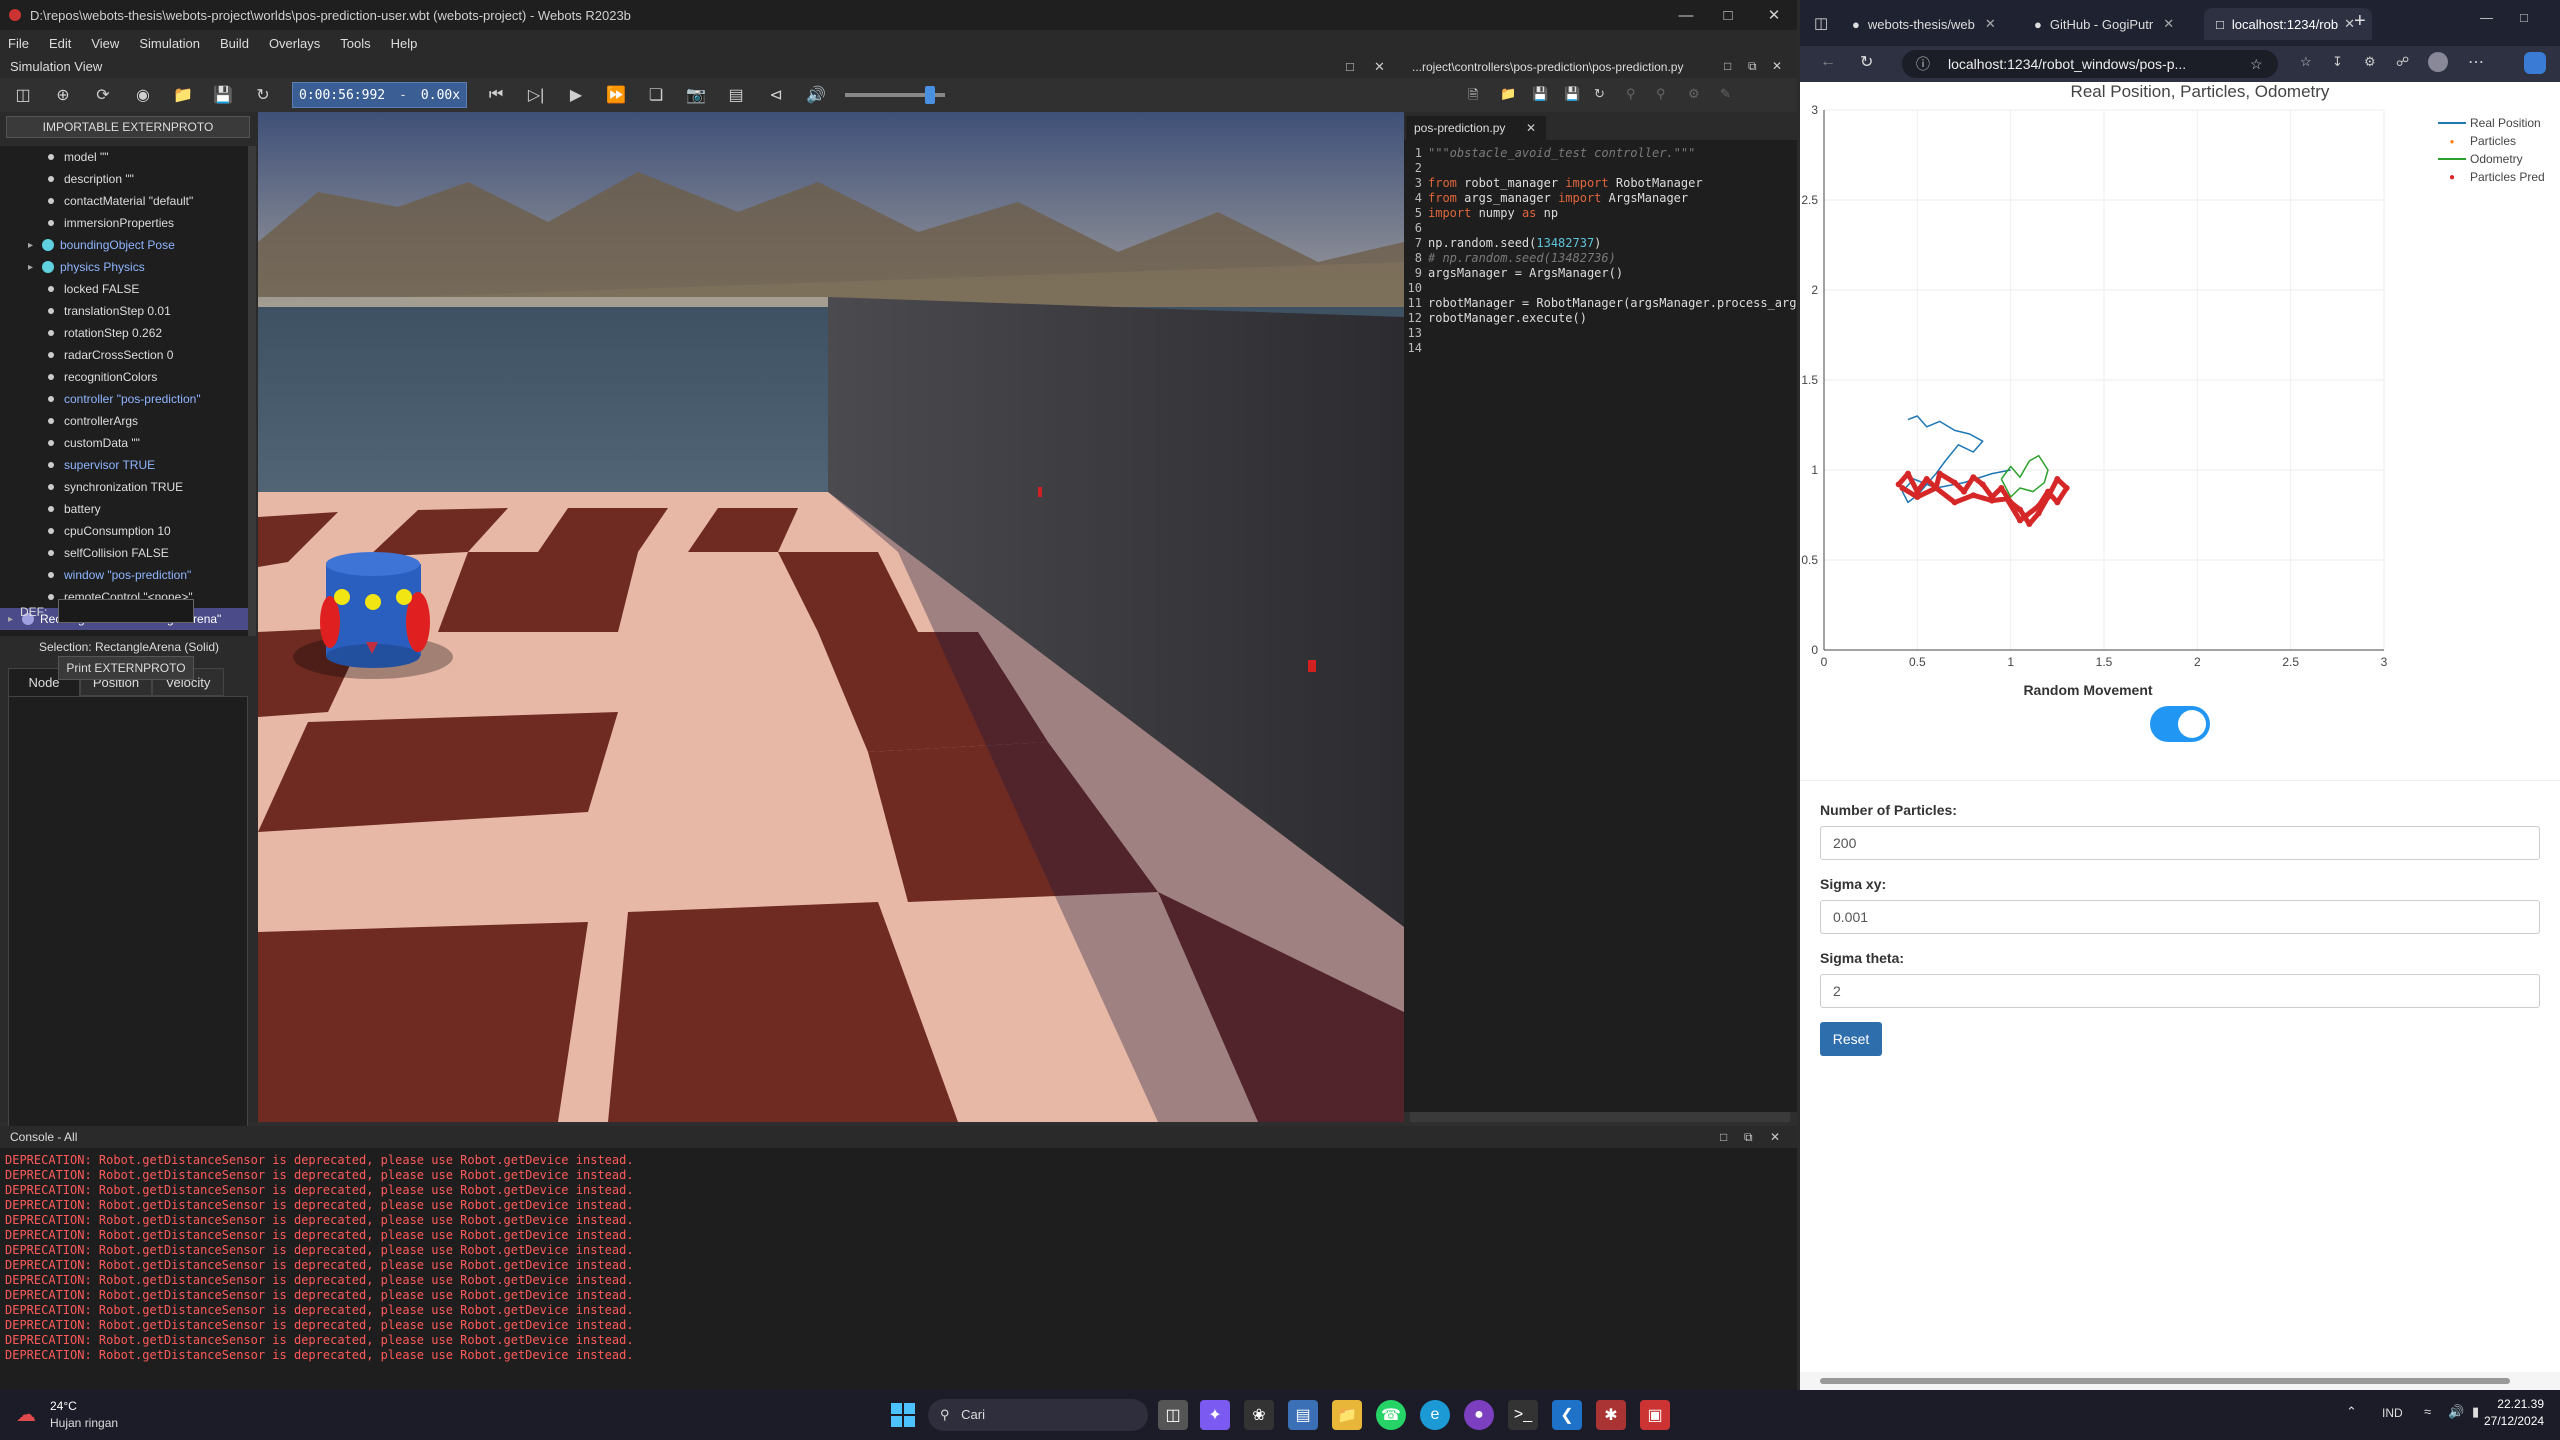  Describe the element at coordinates (2370, 62) in the screenshot. I see `extensions-icon: ⚙` at that location.